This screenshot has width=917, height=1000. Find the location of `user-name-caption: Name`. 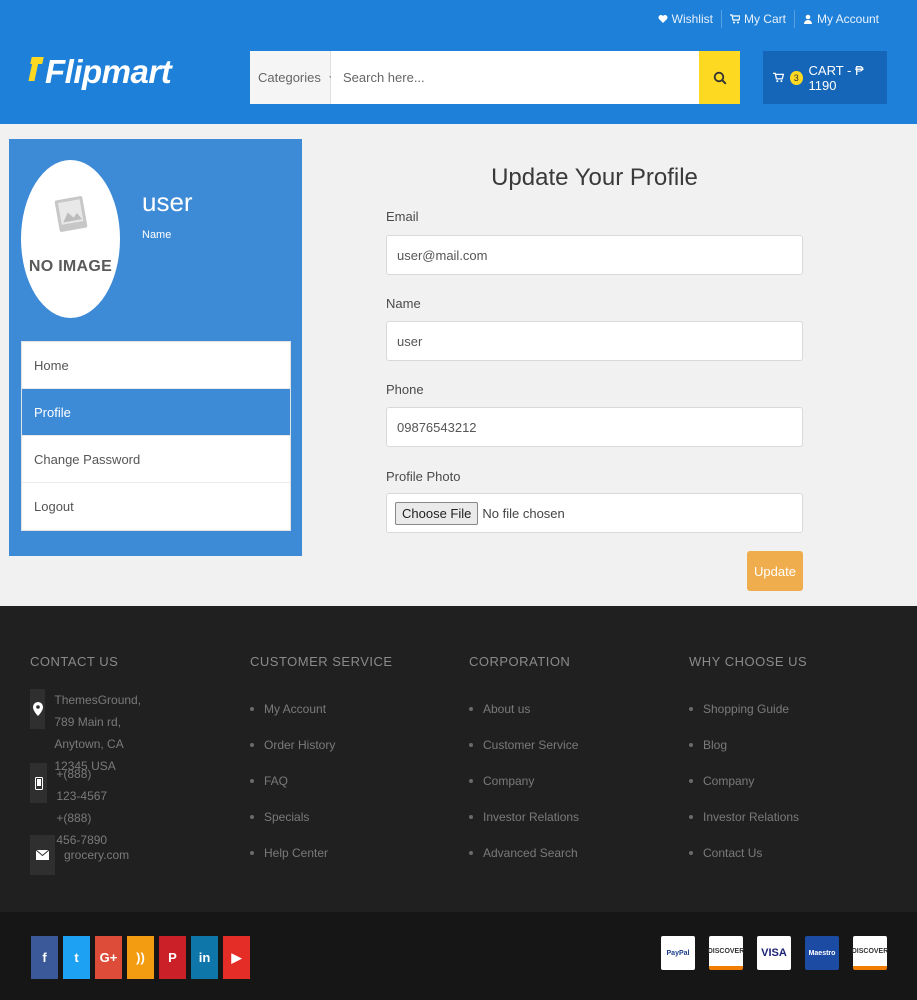

user-name-caption: Name is located at coordinates (157, 235).